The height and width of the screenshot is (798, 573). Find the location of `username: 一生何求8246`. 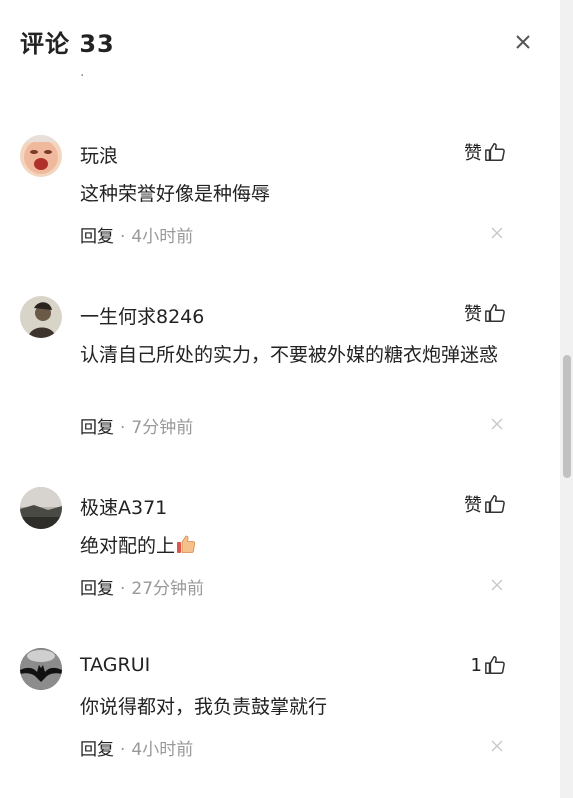

username: 一生何求8246 is located at coordinates (142, 315).